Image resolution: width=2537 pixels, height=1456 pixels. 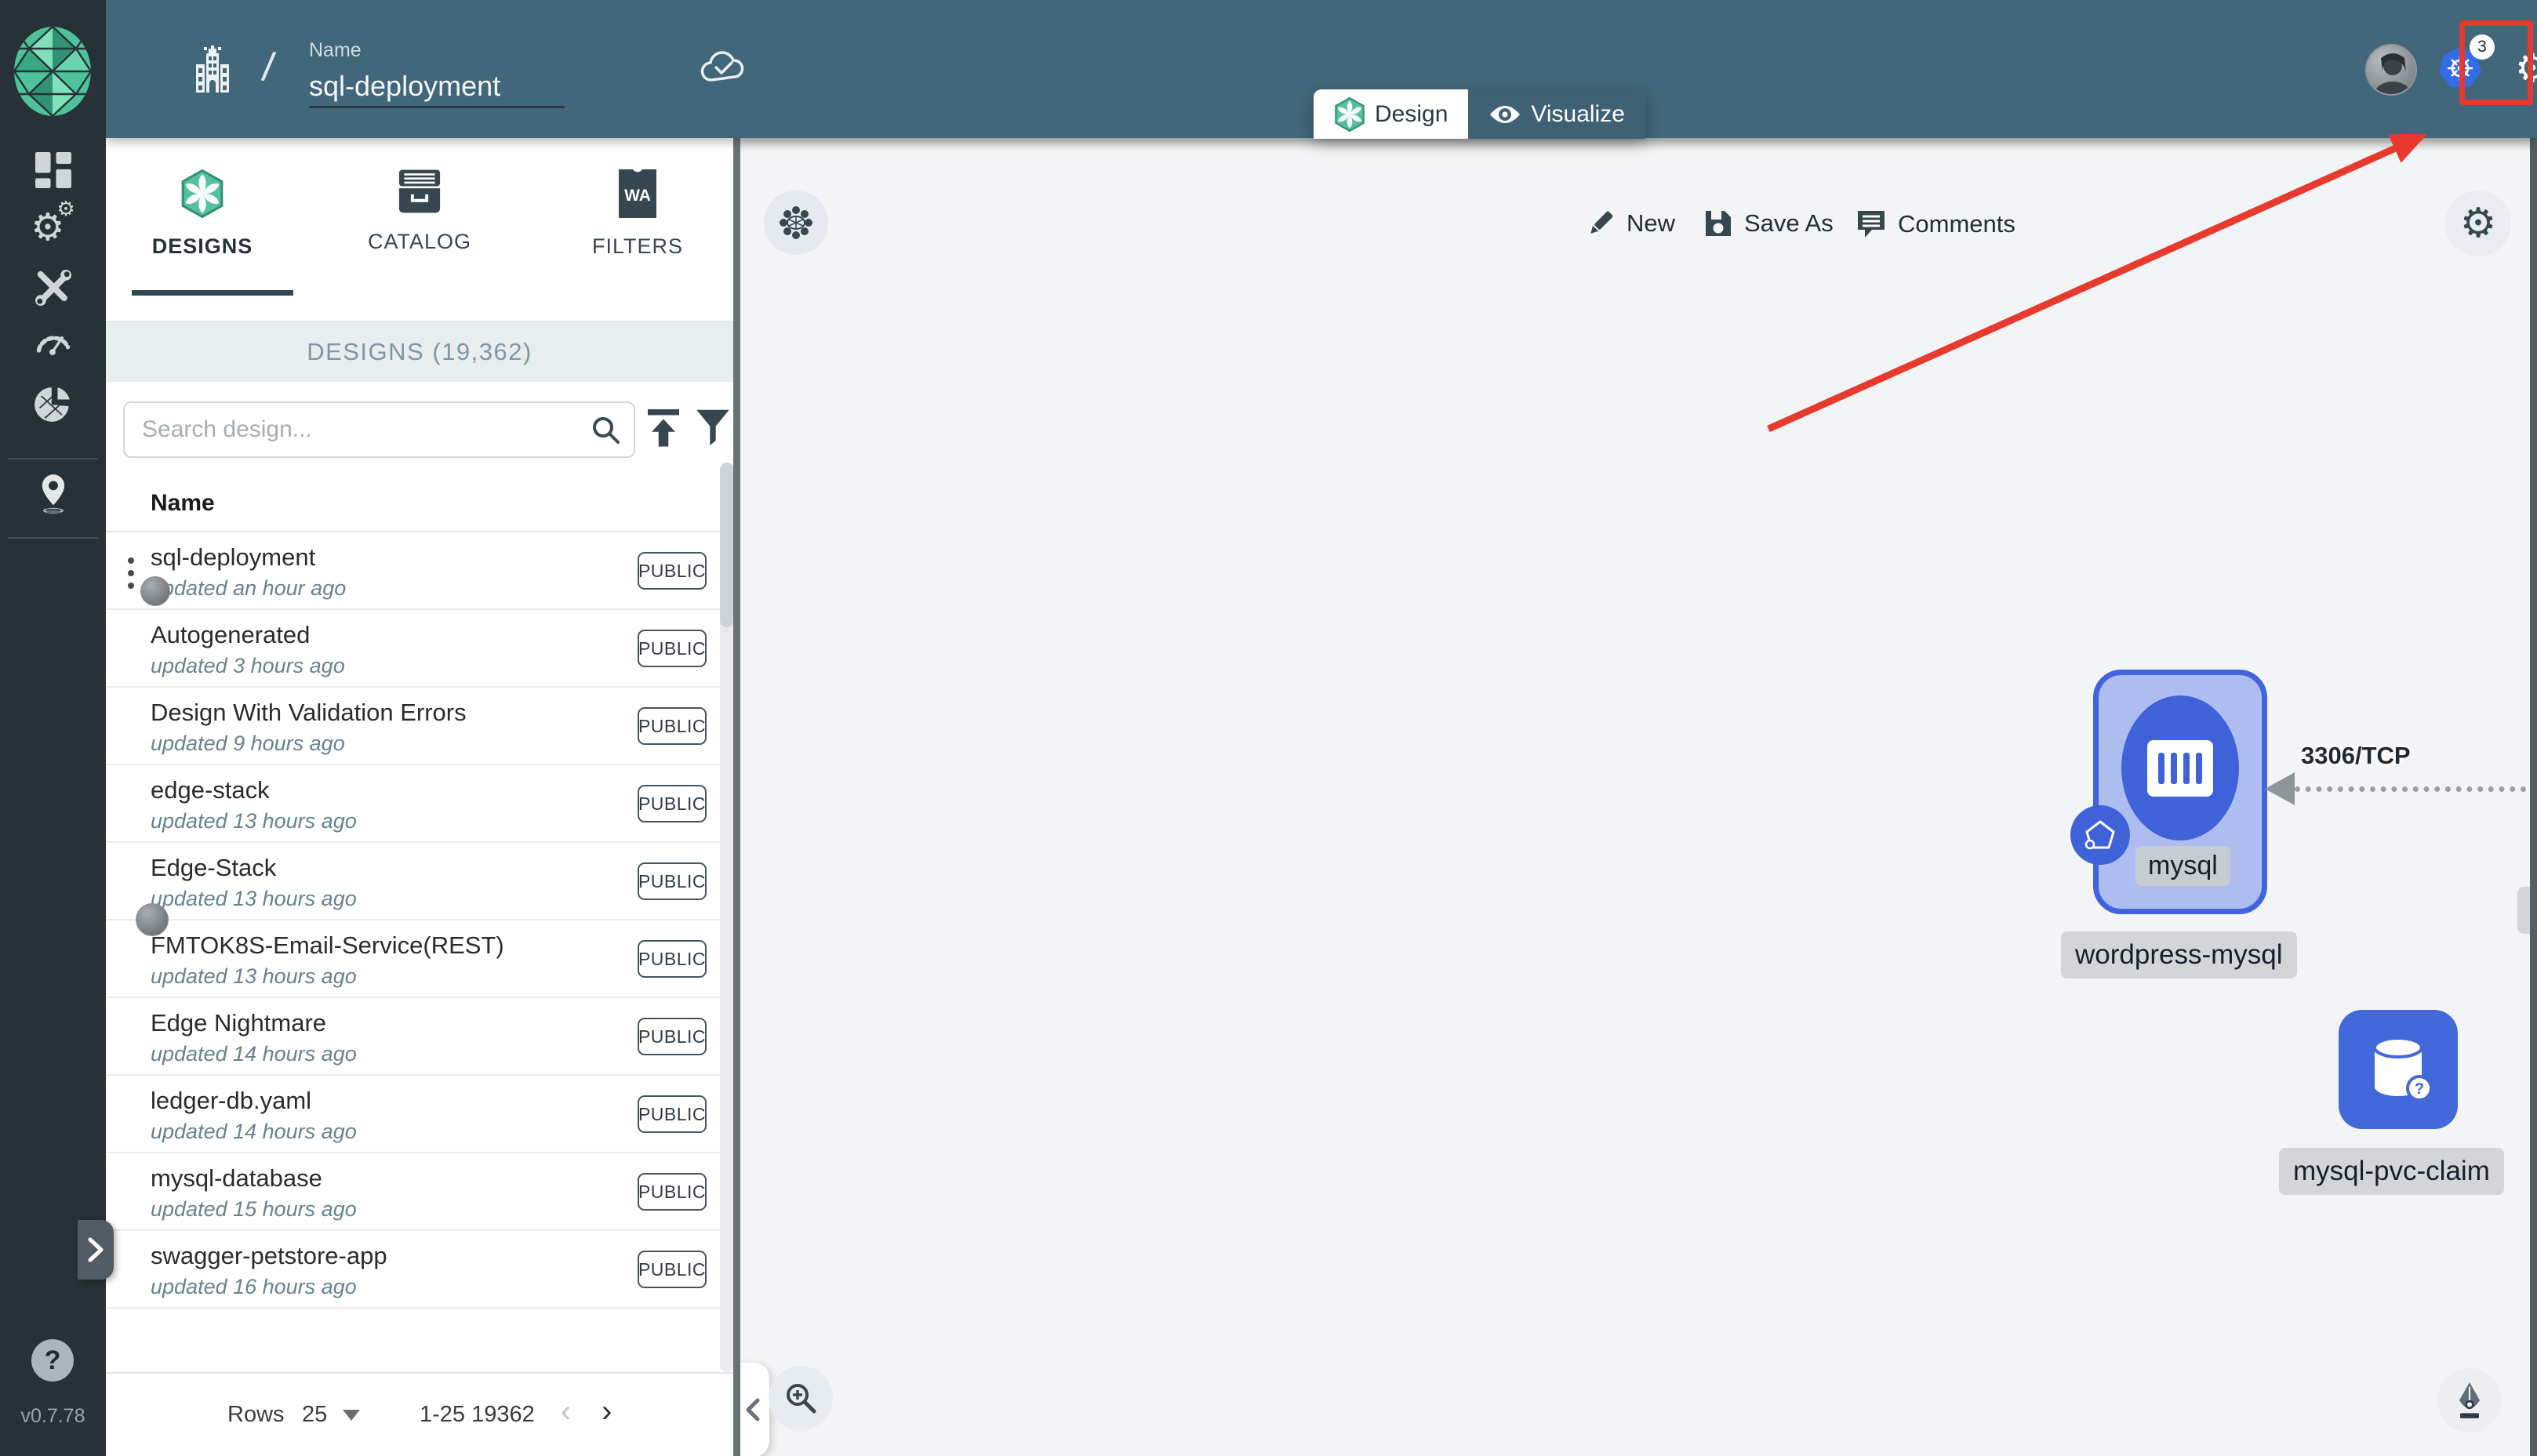 I want to click on canvas-settings-button: ⚙, so click(x=2478, y=223).